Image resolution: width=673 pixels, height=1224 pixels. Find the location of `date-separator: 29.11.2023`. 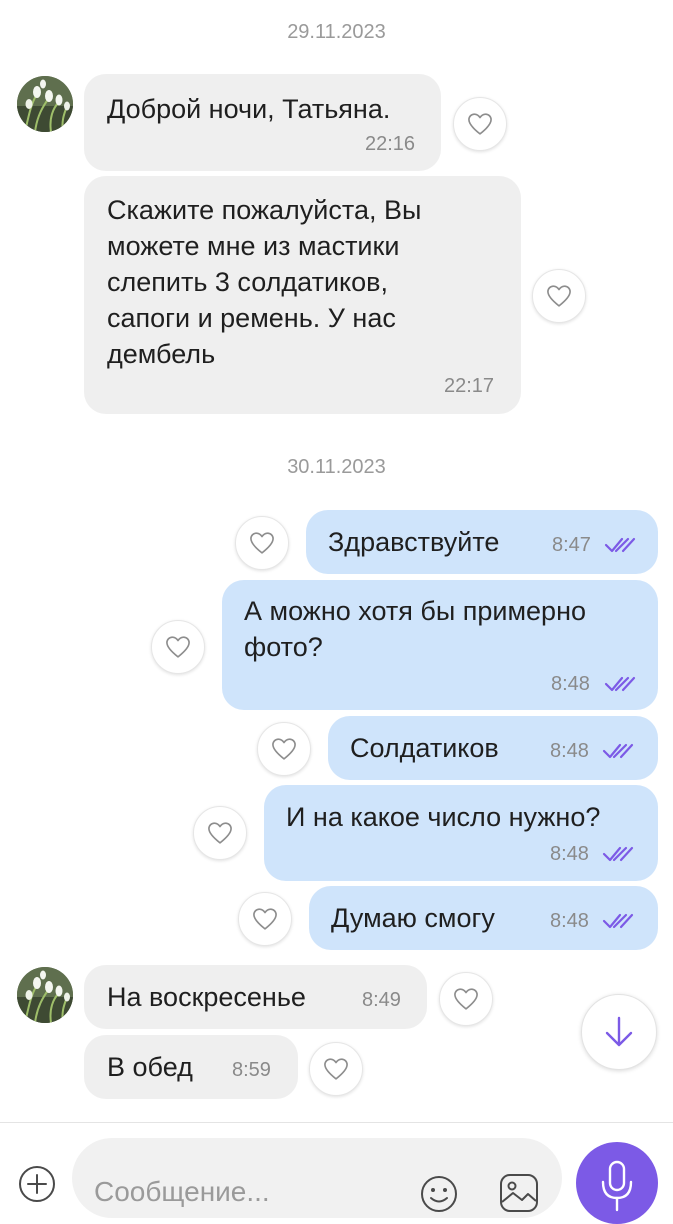

date-separator: 29.11.2023 is located at coordinates (336, 32).